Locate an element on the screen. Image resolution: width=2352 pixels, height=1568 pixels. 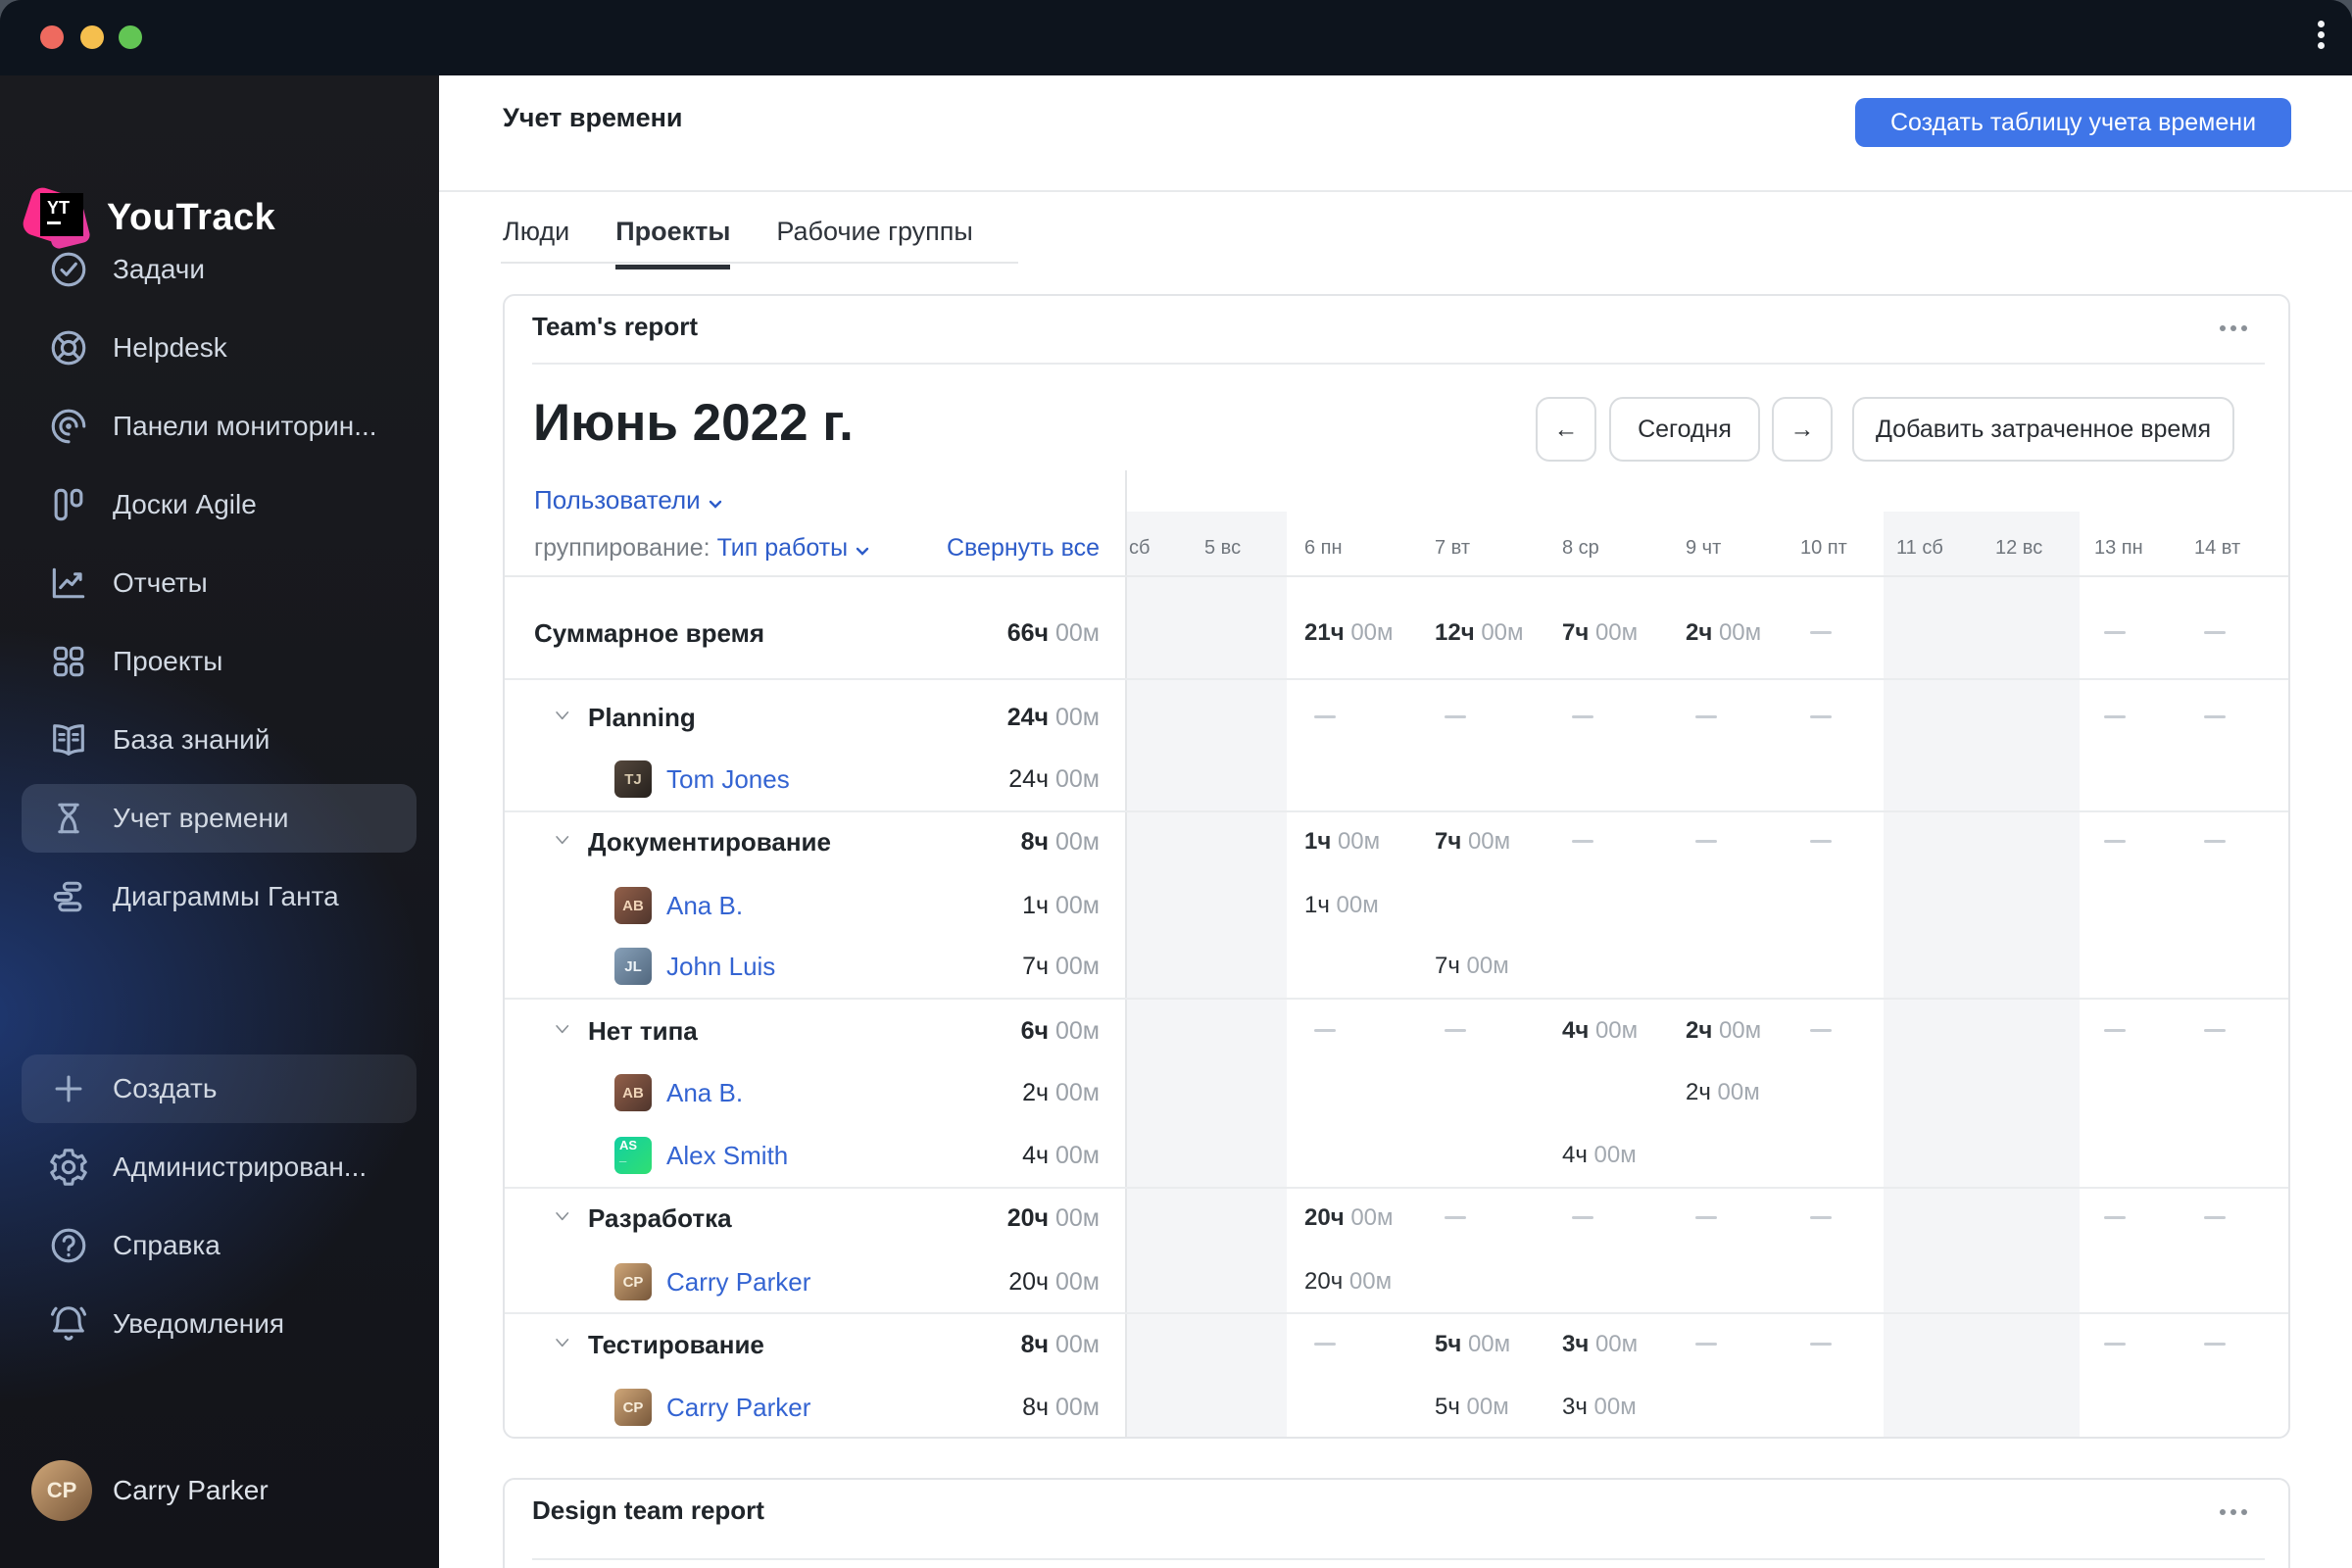
add-spent-time-button: Добавить затраченное время is located at coordinates (2043, 429).